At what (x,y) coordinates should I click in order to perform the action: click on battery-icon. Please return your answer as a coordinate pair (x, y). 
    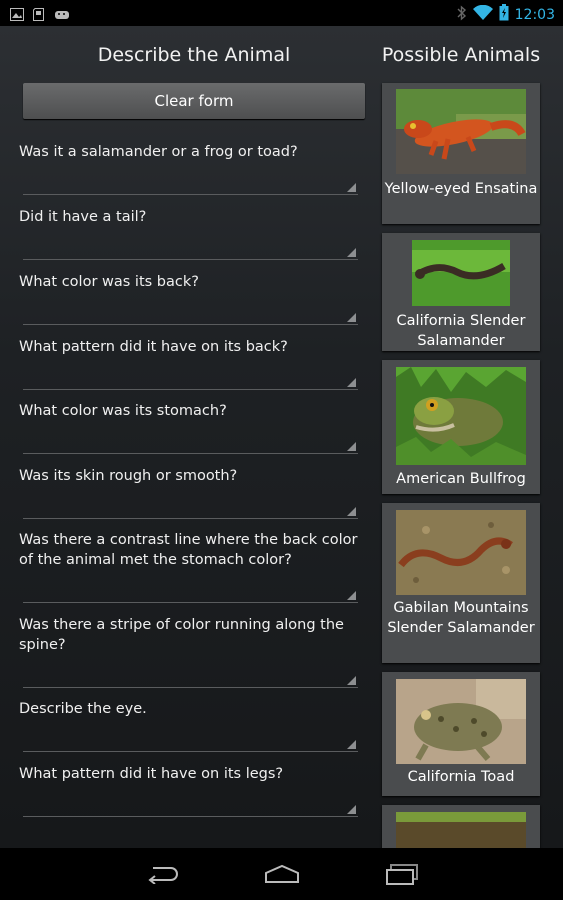
    Looking at the image, I should click on (504, 14).